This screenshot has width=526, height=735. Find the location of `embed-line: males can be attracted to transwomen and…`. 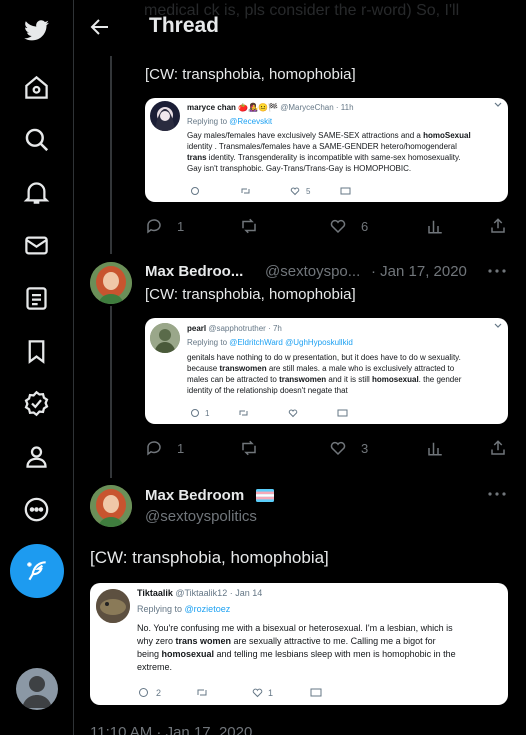

embed-line: males can be attracted to transwomen and… is located at coordinates (324, 379).